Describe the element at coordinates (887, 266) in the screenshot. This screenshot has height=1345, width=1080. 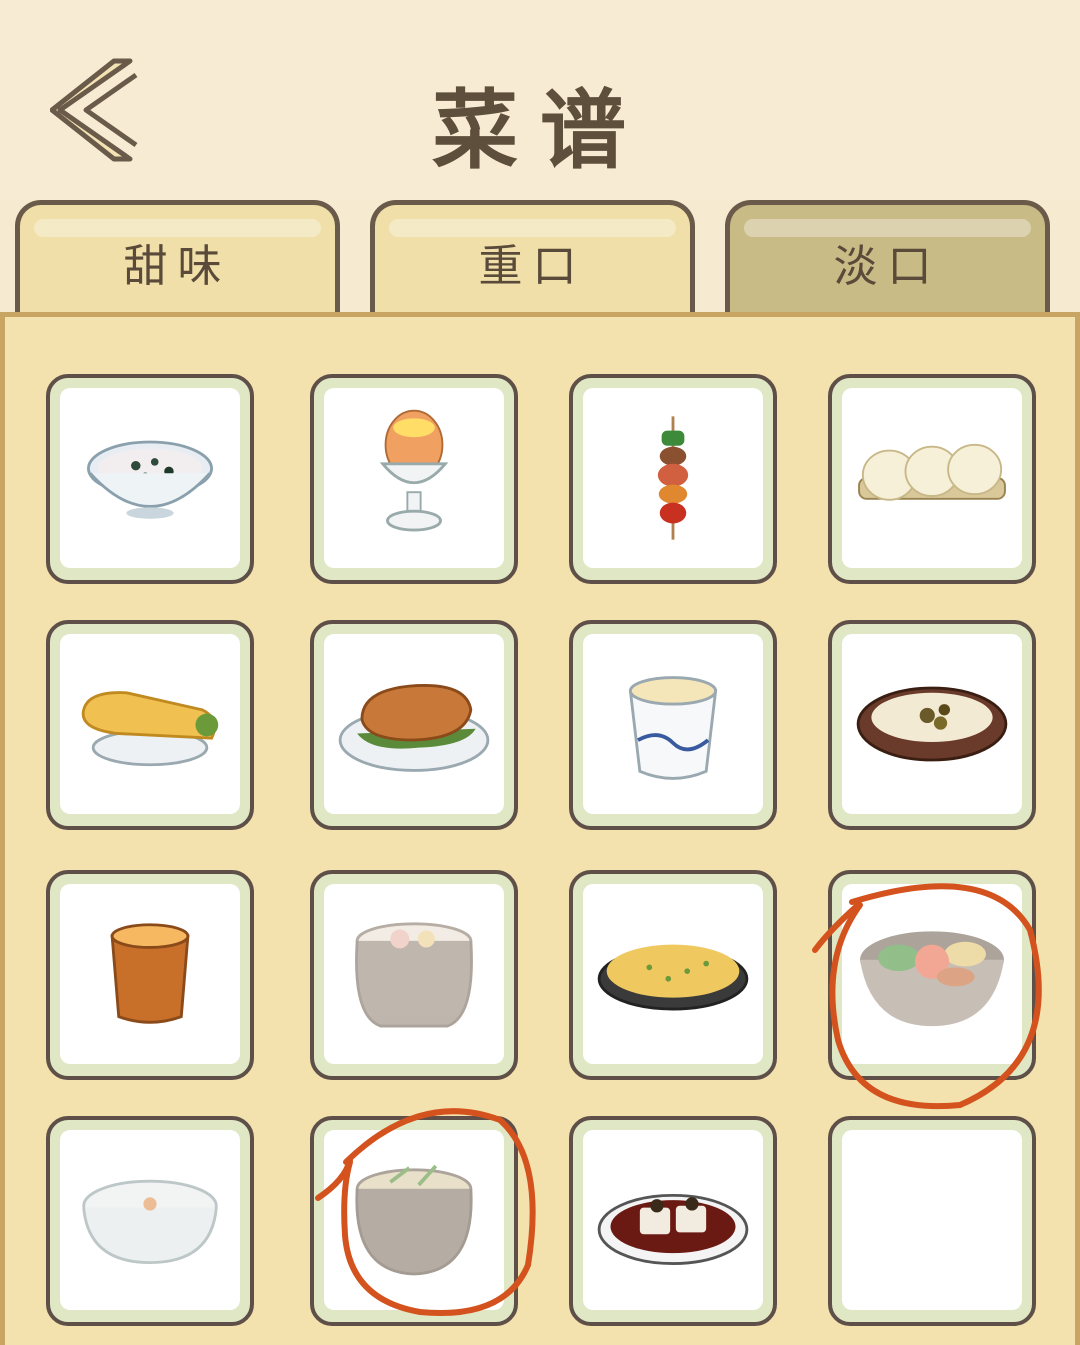
I see `tab-label: 淡口` at that location.